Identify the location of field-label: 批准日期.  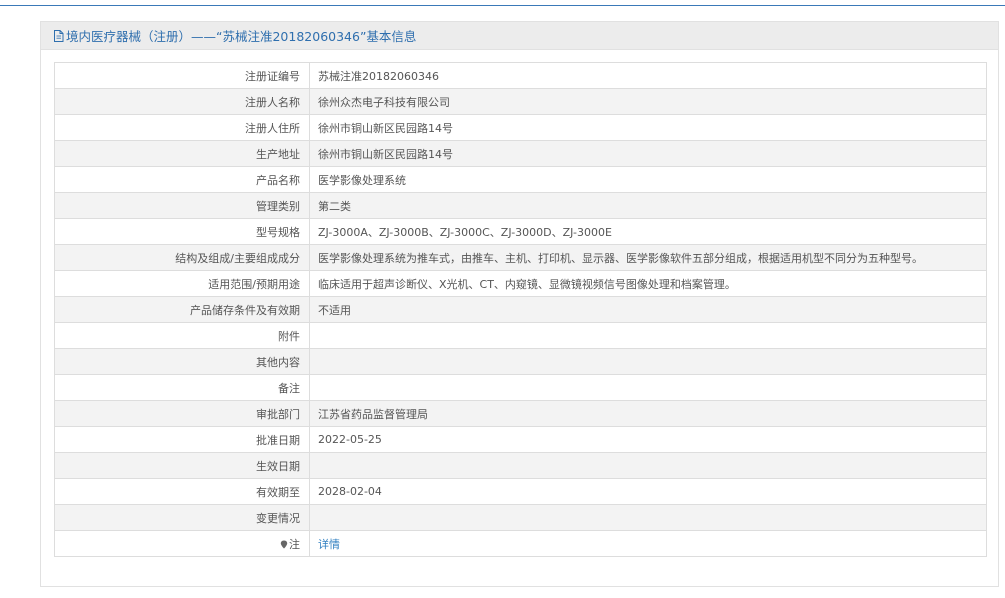
(182, 439).